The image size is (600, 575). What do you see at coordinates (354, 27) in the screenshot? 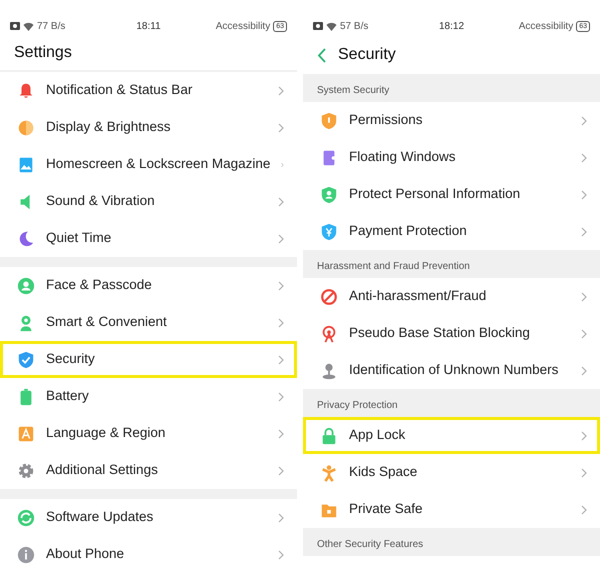
I see `network-speed: 57 B/s` at bounding box center [354, 27].